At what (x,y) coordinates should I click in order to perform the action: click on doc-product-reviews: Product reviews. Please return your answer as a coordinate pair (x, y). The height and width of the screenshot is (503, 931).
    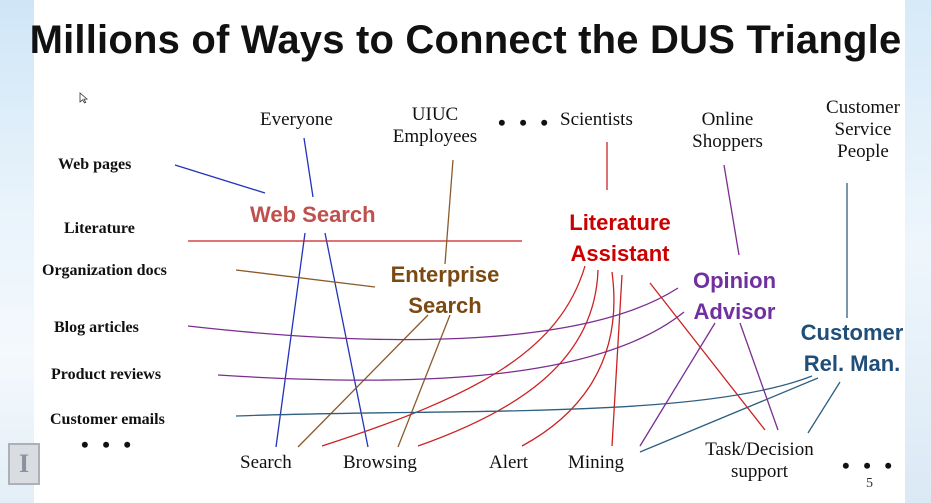
    Looking at the image, I should click on (106, 374).